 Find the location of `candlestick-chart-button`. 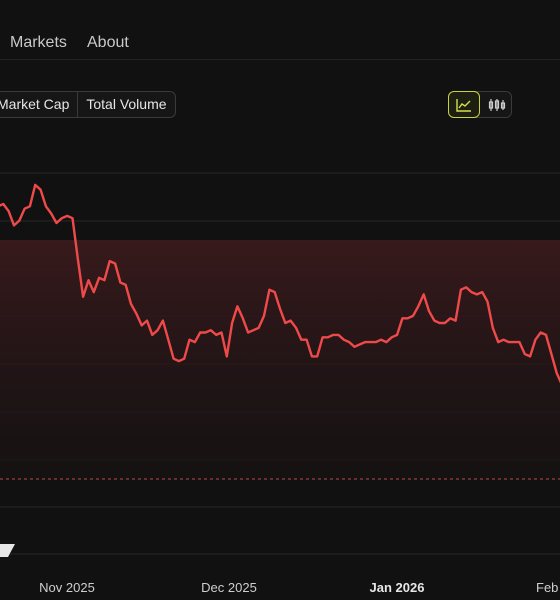

candlestick-chart-button is located at coordinates (497, 104).